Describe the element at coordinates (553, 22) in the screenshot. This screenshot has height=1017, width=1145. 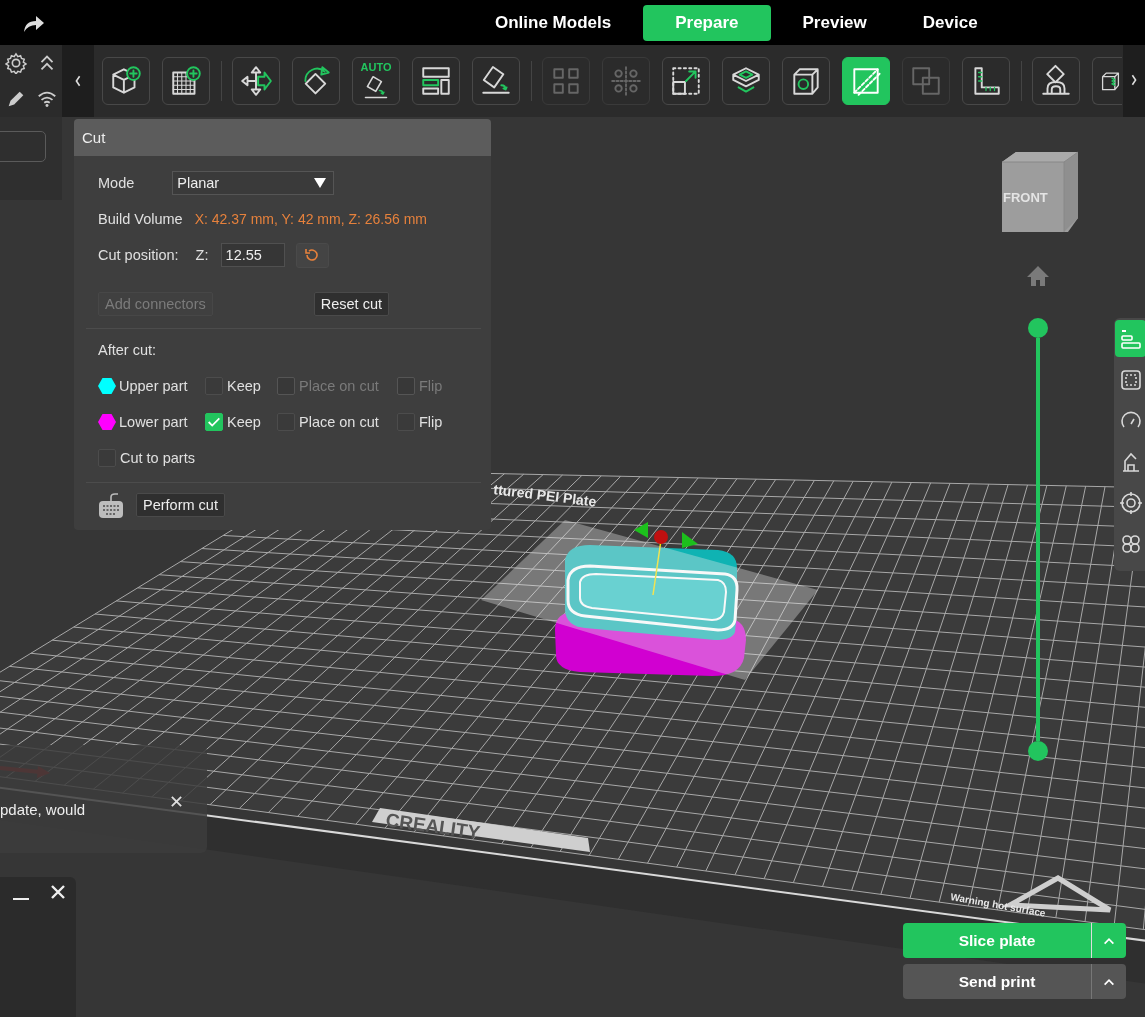
I see `nav-tab: Online Models` at that location.